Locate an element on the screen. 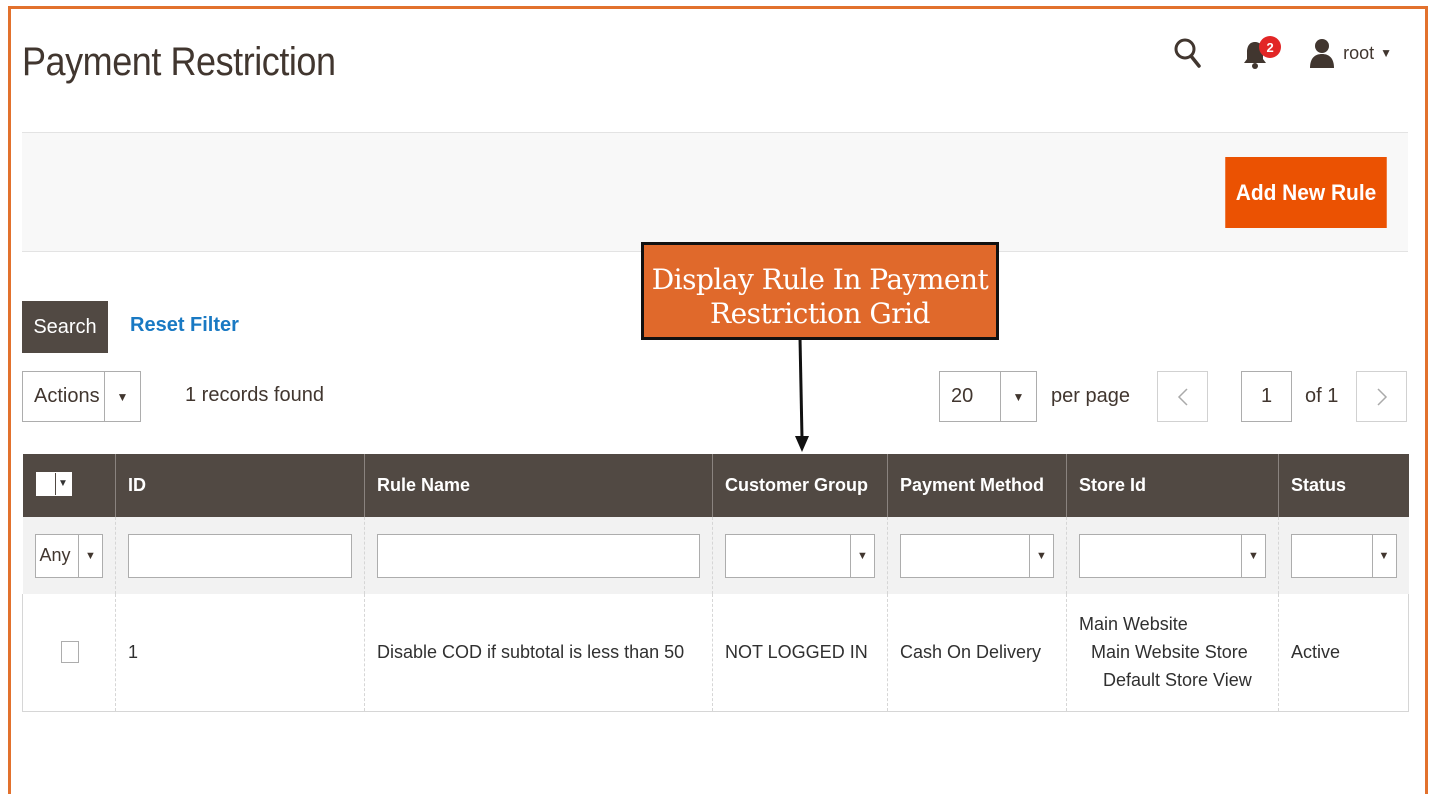 The height and width of the screenshot is (794, 1432). annotation-callout: Display Rule In Payment Restriction Grid is located at coordinates (820, 291).